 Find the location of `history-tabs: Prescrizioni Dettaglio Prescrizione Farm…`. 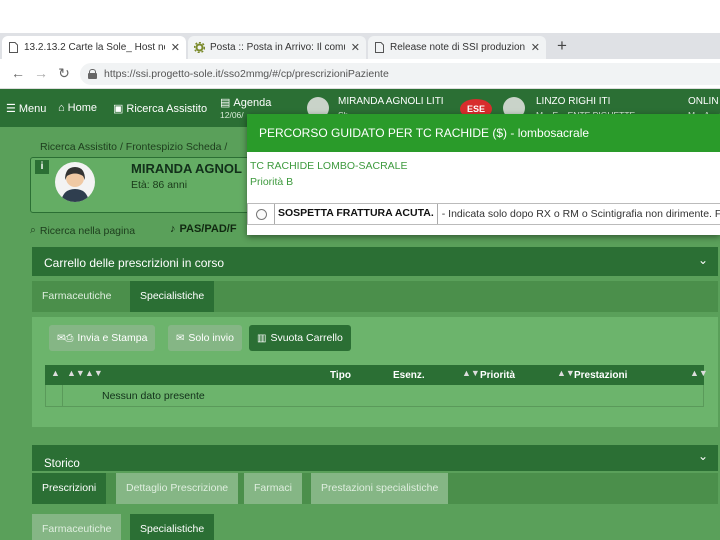

history-tabs: Prescrizioni Dettaglio Prescrizione Farm… is located at coordinates (375, 488).